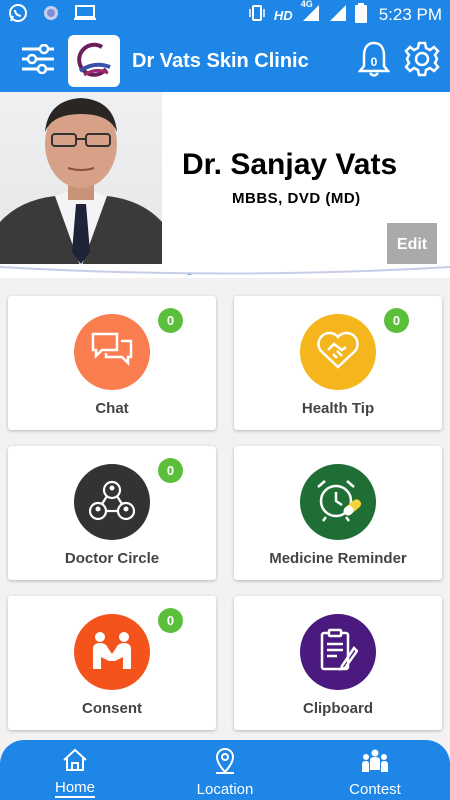 This screenshot has width=450, height=800. I want to click on banner-divider, so click(225, 269).